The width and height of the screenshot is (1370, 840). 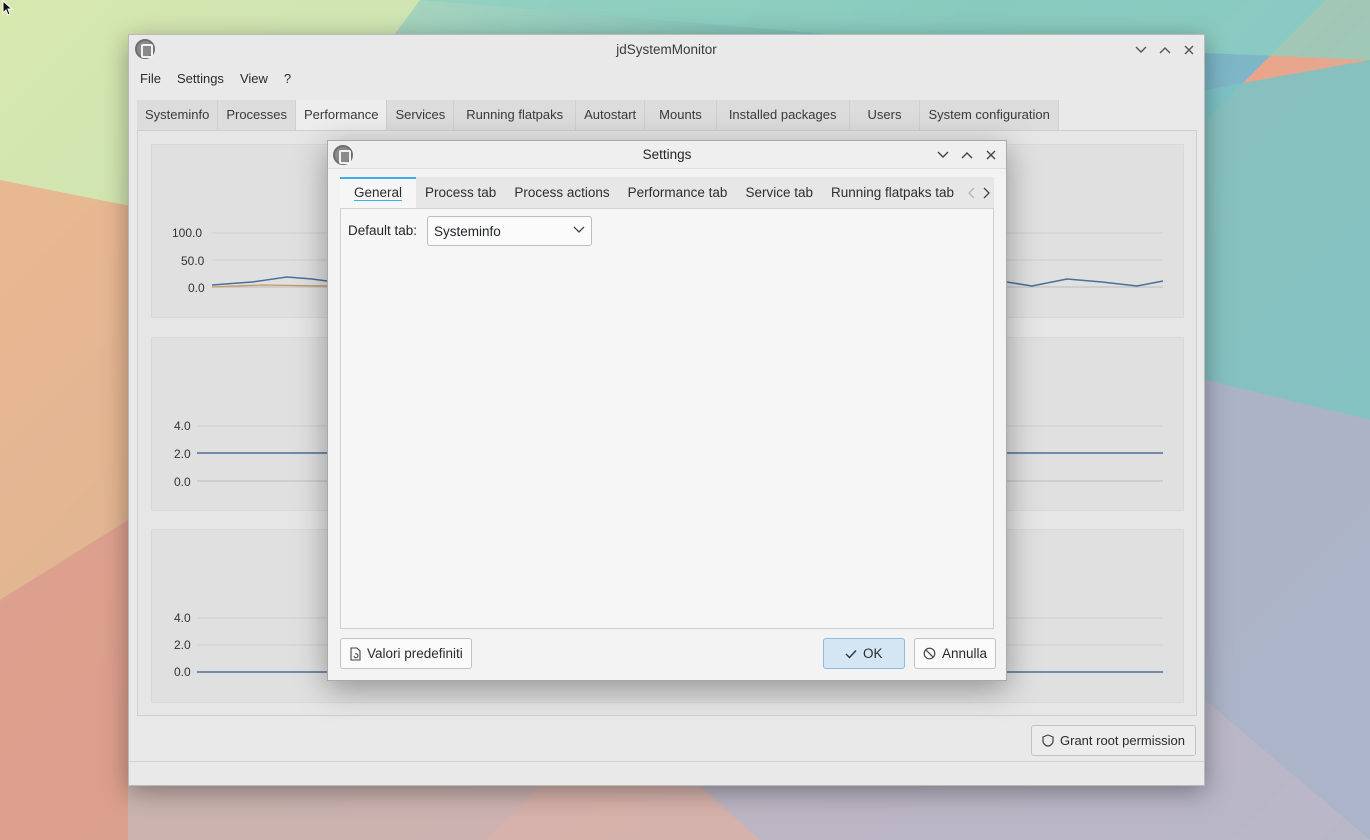 I want to click on default-tab-value: Systeminfo, so click(x=467, y=231).